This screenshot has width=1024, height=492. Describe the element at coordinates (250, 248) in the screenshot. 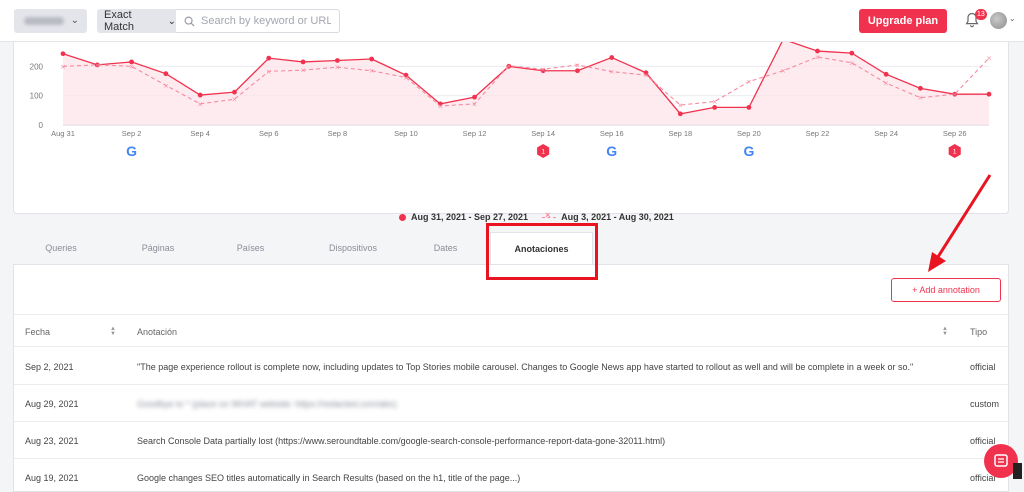

I see `tab-paises: Países` at that location.